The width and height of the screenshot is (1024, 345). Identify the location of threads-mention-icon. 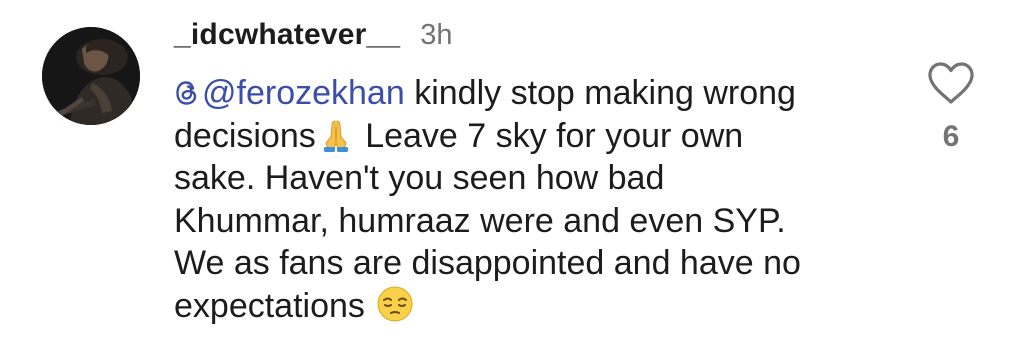
(186, 93).